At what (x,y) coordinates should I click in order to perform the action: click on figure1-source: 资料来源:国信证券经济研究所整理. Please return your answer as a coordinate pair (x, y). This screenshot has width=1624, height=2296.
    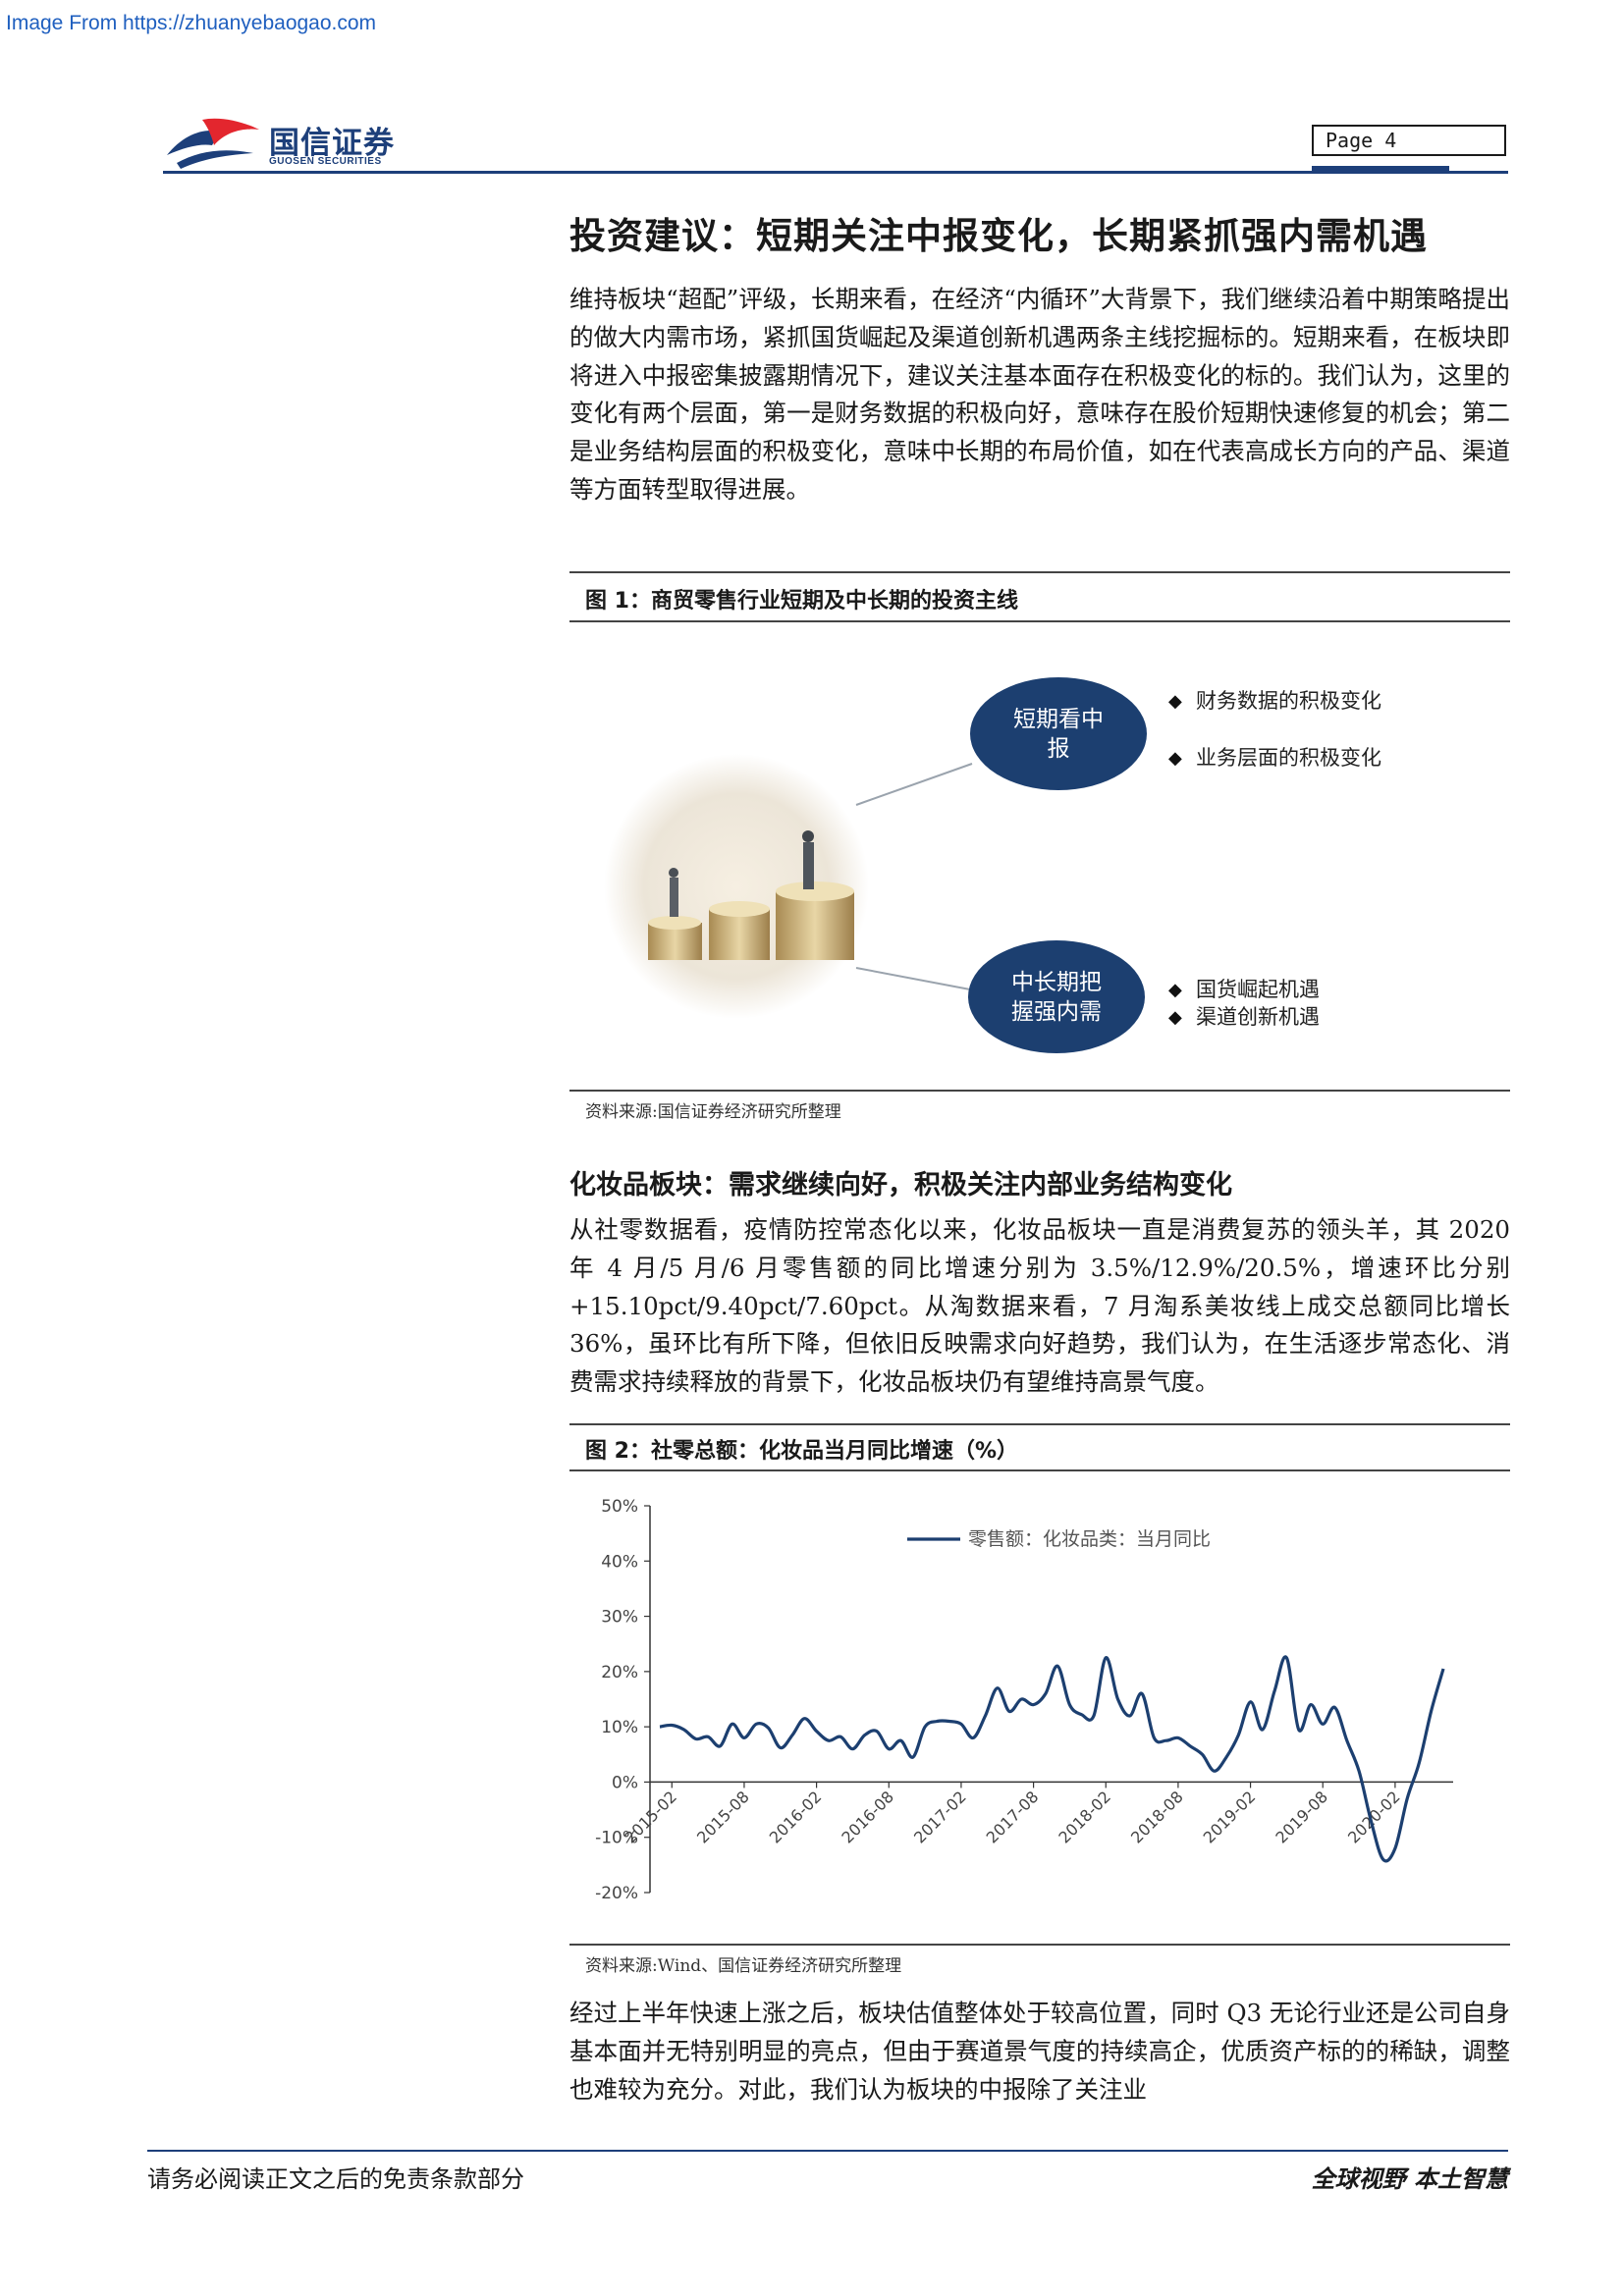
    Looking at the image, I should click on (713, 1112).